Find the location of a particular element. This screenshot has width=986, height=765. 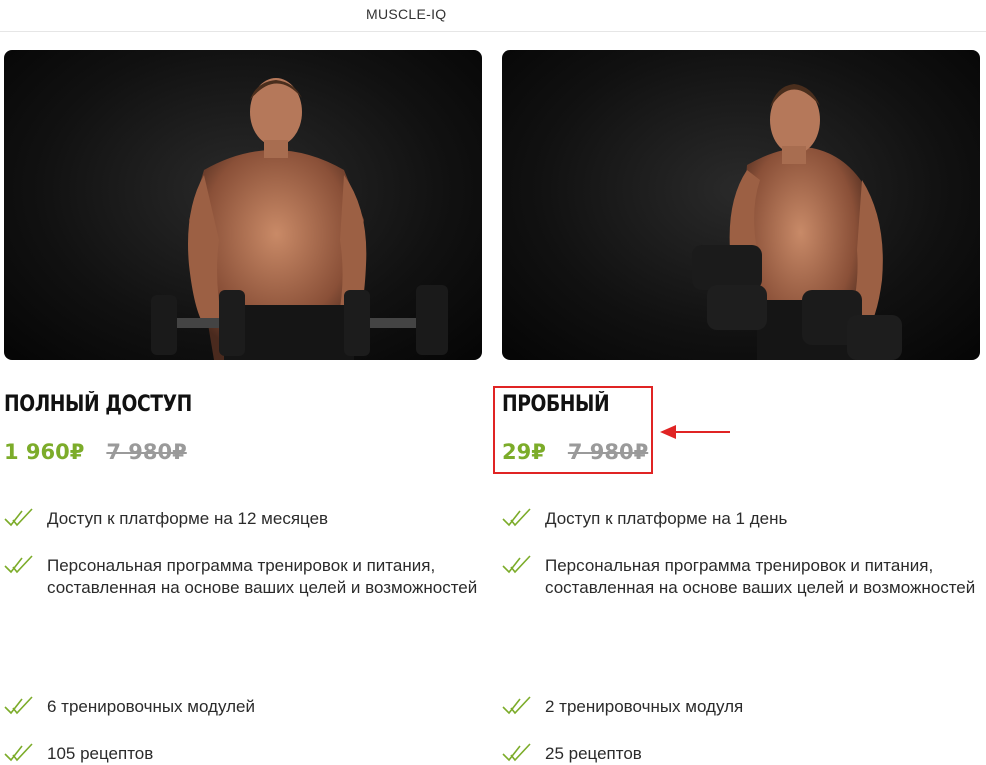

feature-item: Доступ к платформе на 1 день is located at coordinates (644, 519).